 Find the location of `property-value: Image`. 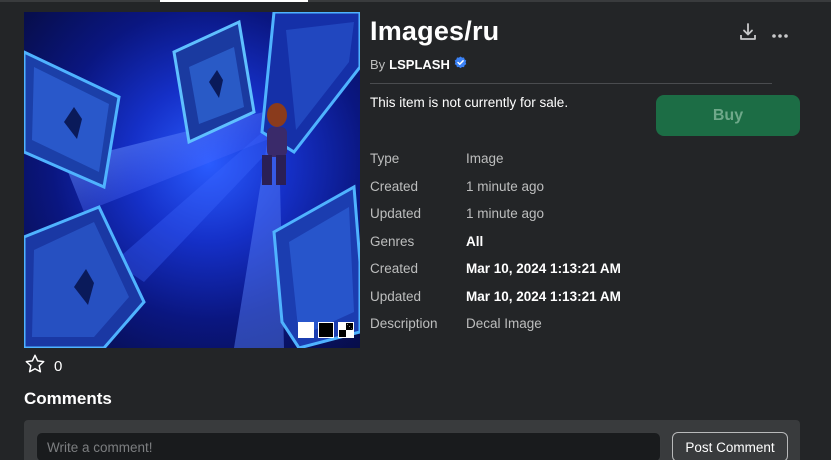

property-value: Image is located at coordinates (485, 159).